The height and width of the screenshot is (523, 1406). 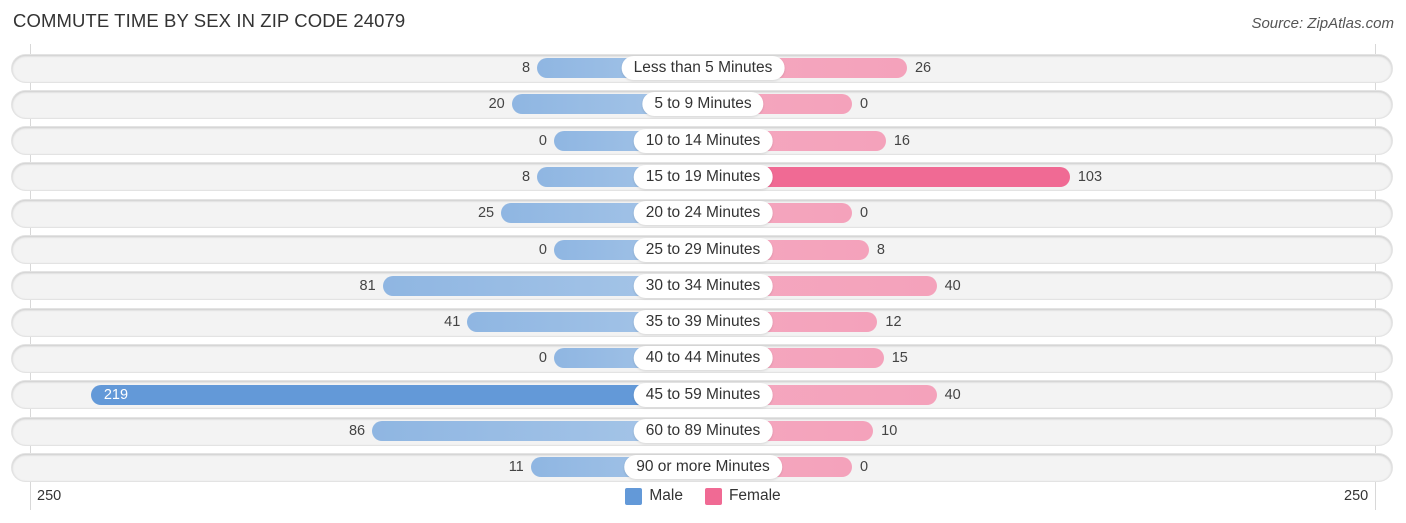 I want to click on category-label: 20 to 24 Minutes, so click(x=703, y=213).